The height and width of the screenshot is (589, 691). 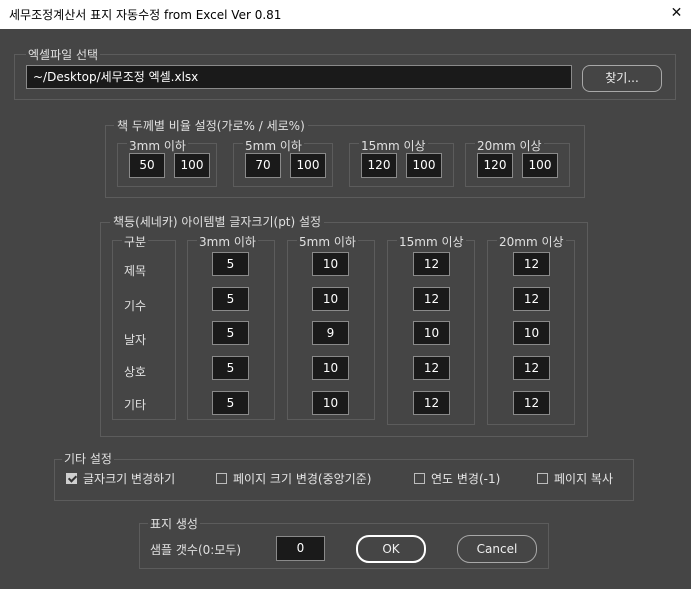 What do you see at coordinates (391, 549) in the screenshot?
I see `ok-button: OK` at bounding box center [391, 549].